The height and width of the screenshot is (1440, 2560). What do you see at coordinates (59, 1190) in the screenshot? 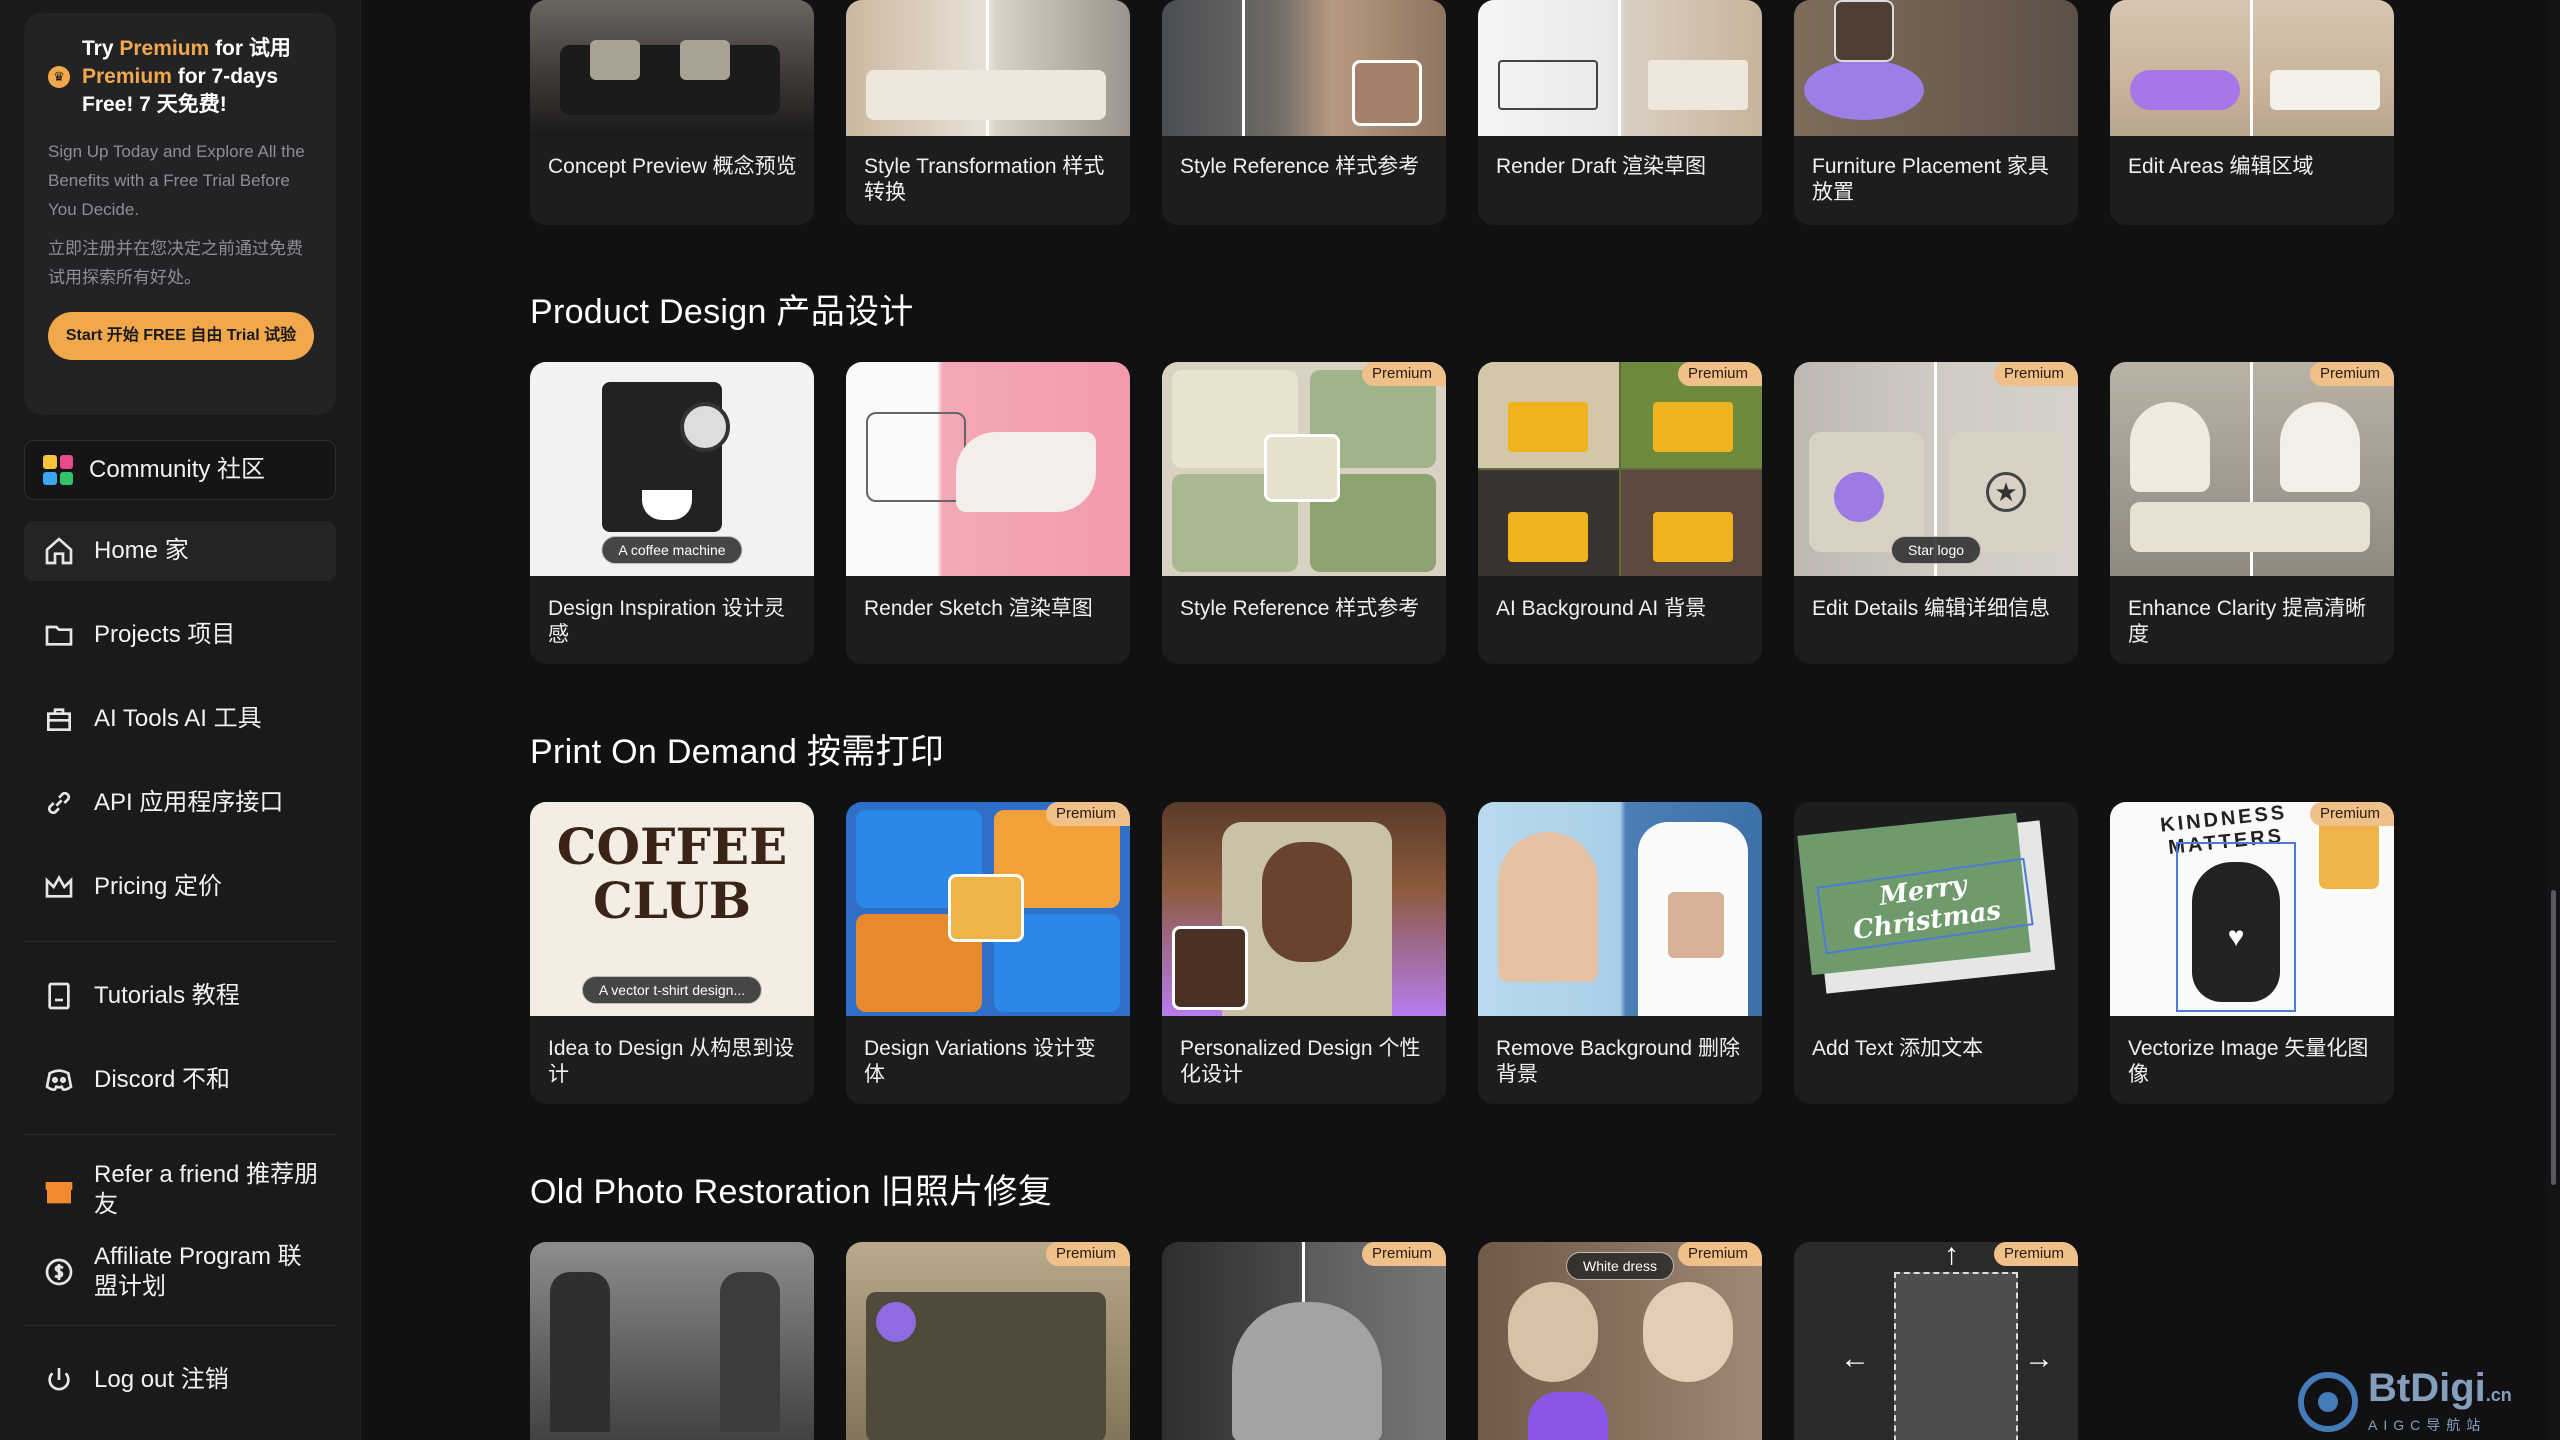
I see `gift-icon` at bounding box center [59, 1190].